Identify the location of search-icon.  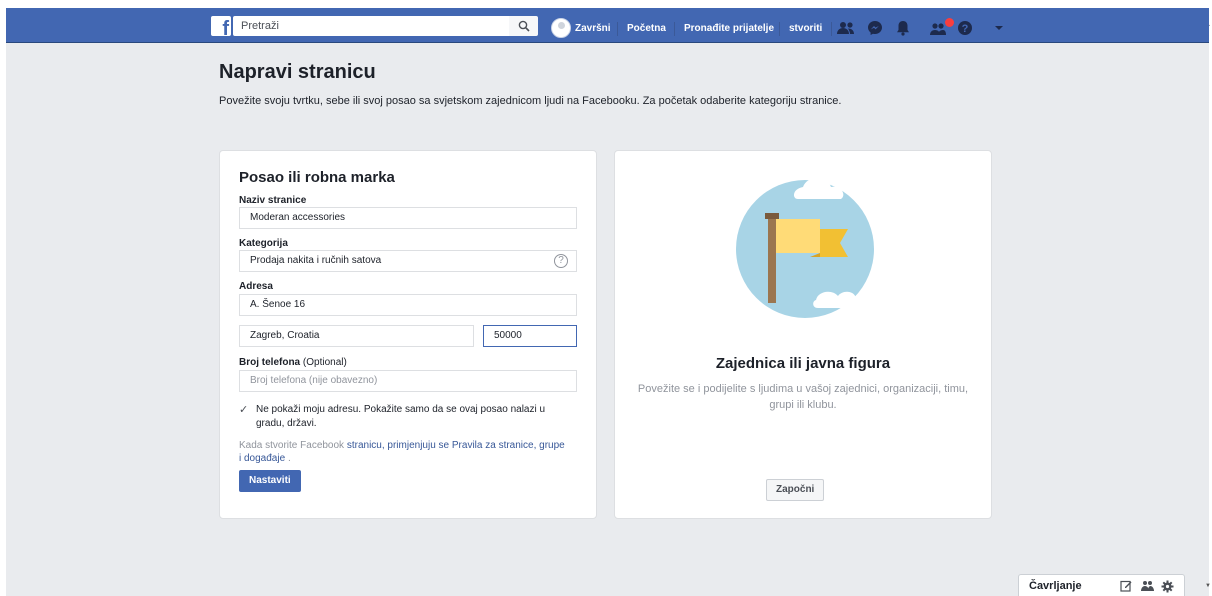
(524, 26).